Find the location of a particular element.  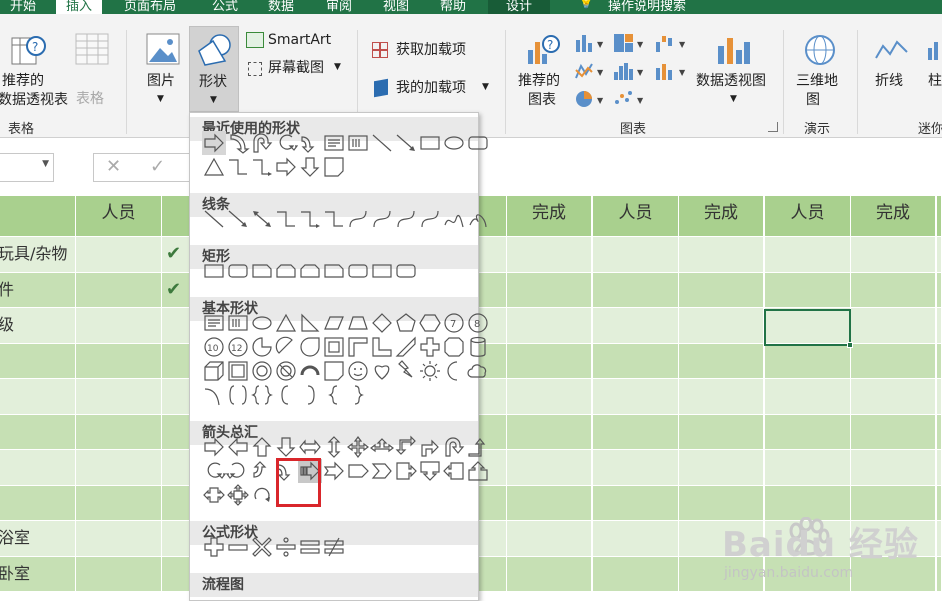

plaque-shape-icon is located at coordinates (454, 347).